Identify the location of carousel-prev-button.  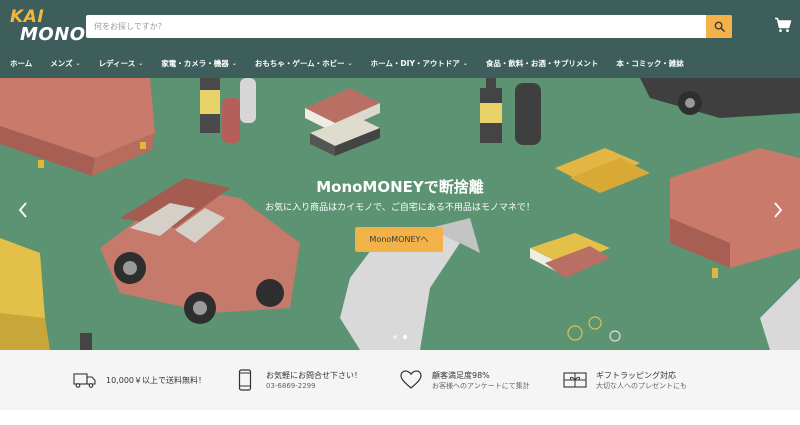
(23, 210).